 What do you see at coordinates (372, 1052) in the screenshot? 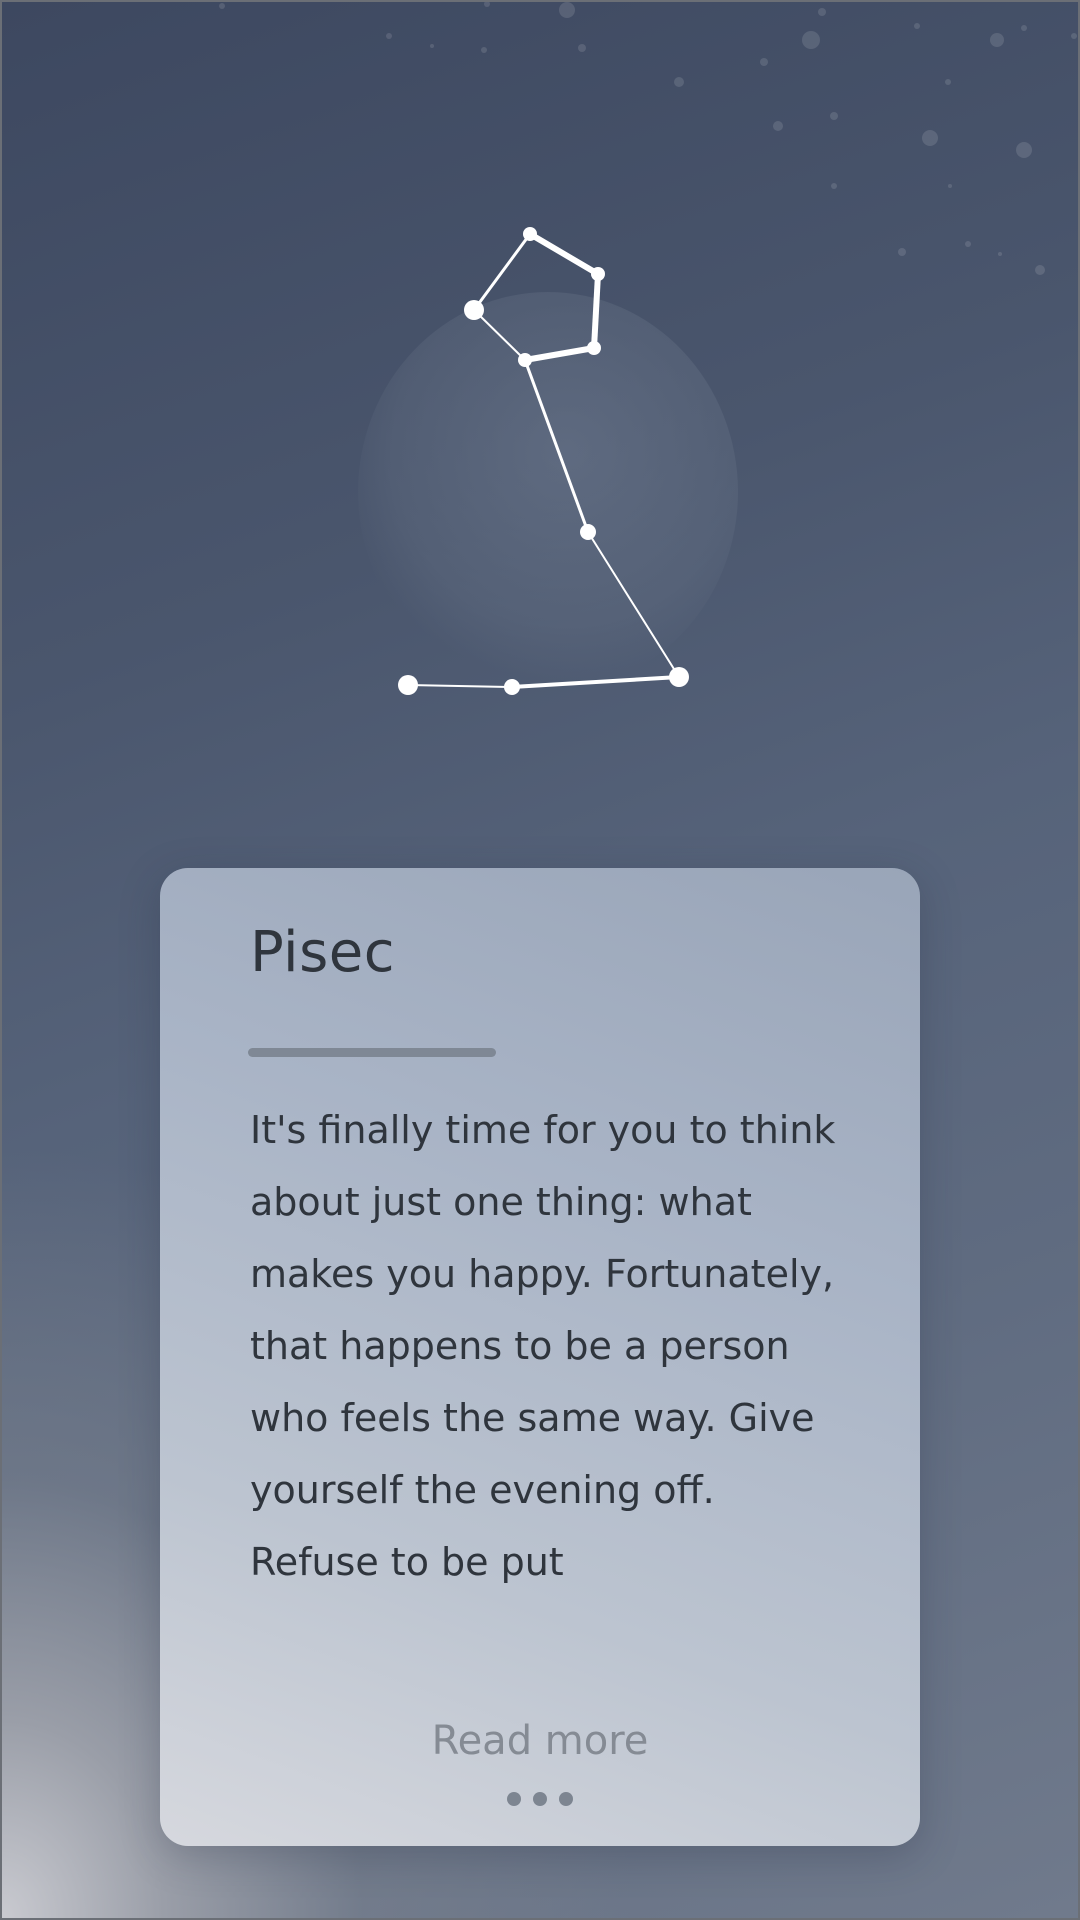
I see `title-divider` at bounding box center [372, 1052].